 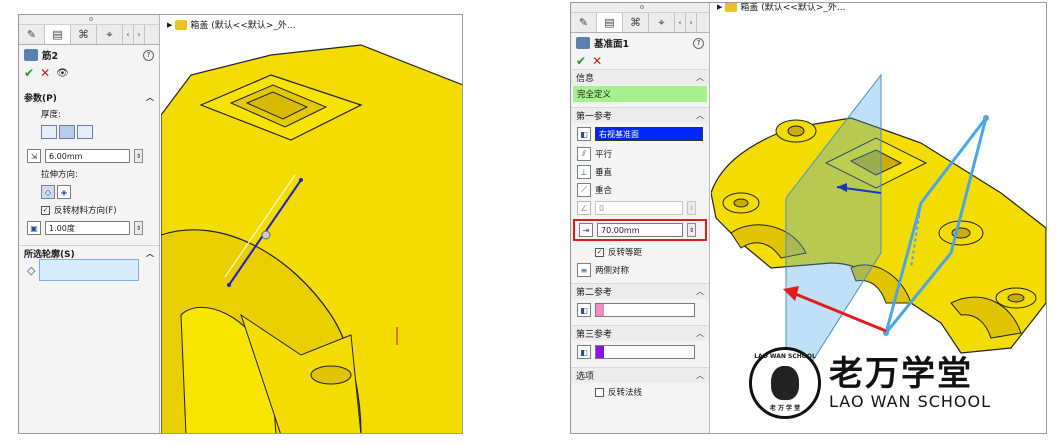 What do you see at coordinates (67, 132) in the screenshot?
I see `both-sides-button` at bounding box center [67, 132].